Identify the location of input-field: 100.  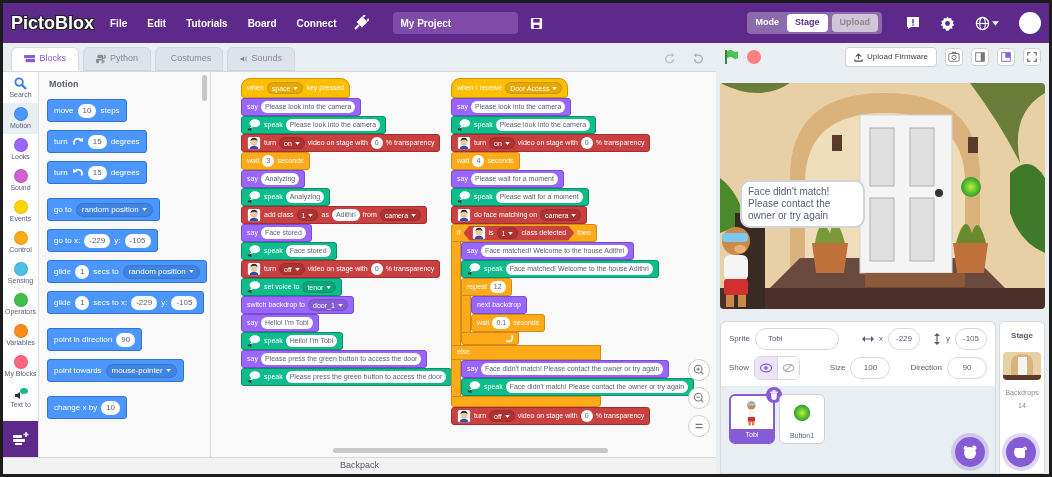
(870, 368).